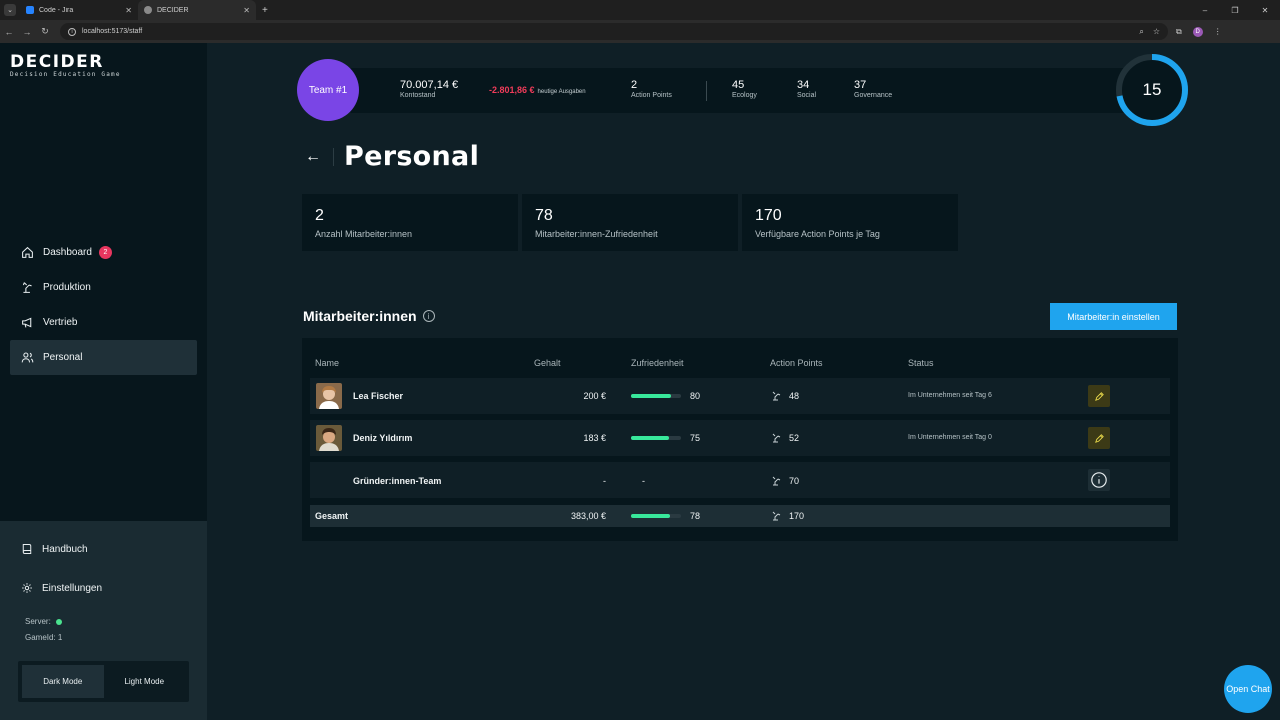 The width and height of the screenshot is (1280, 720). What do you see at coordinates (744, 89) in the screenshot?
I see `ecology-stat: 45 Ecology` at bounding box center [744, 89].